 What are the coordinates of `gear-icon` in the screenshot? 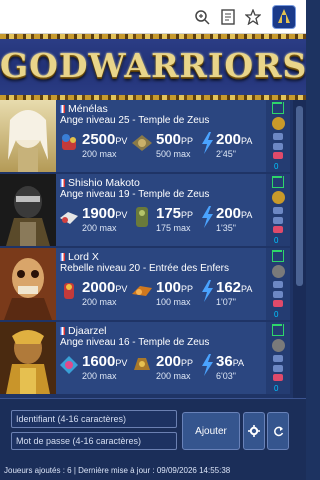 It's located at (254, 431).